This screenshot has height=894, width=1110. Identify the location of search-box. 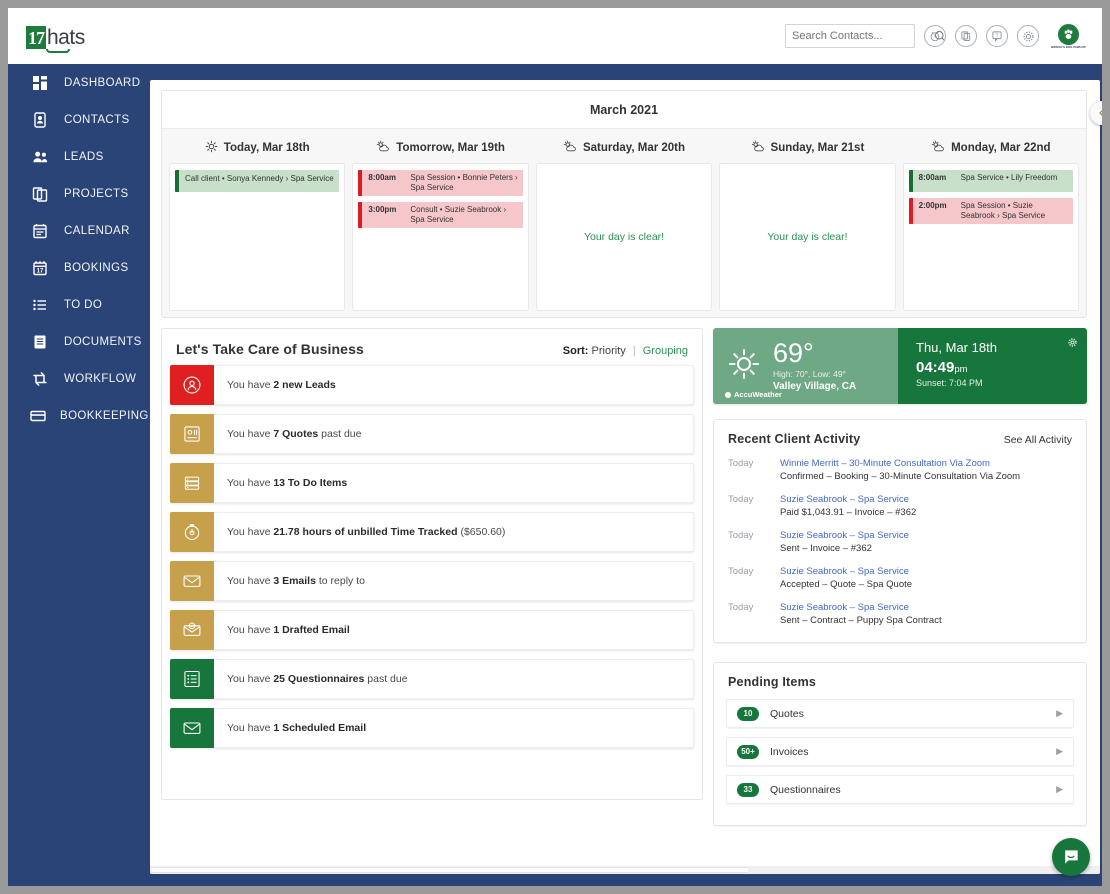
(865, 36).